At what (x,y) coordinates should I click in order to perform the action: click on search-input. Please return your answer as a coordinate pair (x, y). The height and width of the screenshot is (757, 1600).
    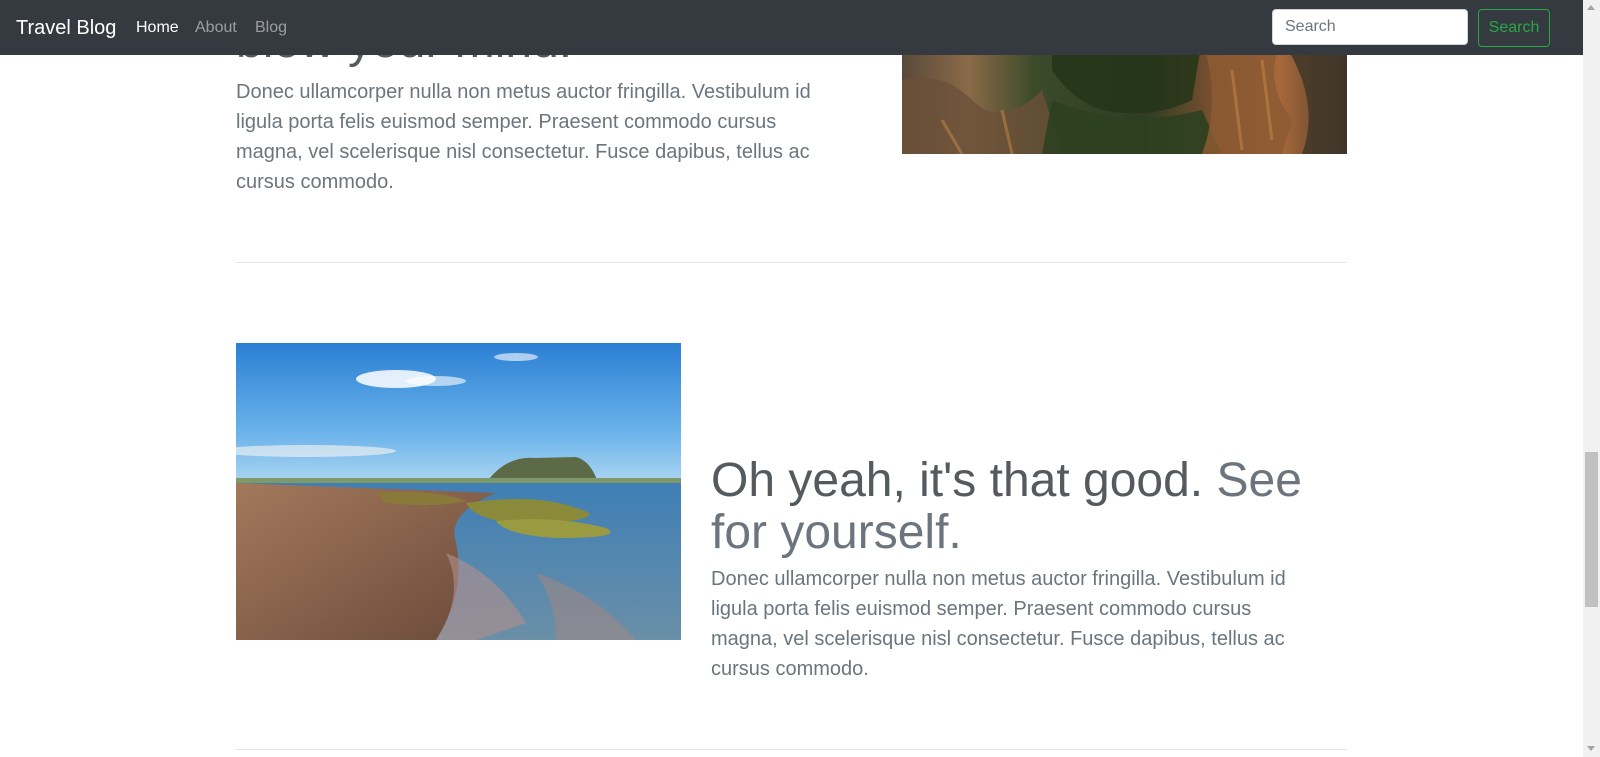
    Looking at the image, I should click on (1370, 27).